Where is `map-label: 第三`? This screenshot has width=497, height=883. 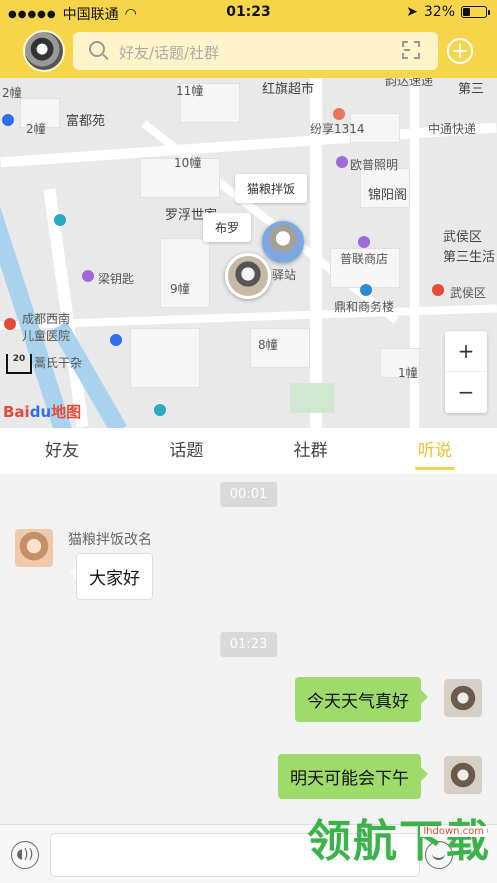
map-label: 第三 is located at coordinates (471, 89).